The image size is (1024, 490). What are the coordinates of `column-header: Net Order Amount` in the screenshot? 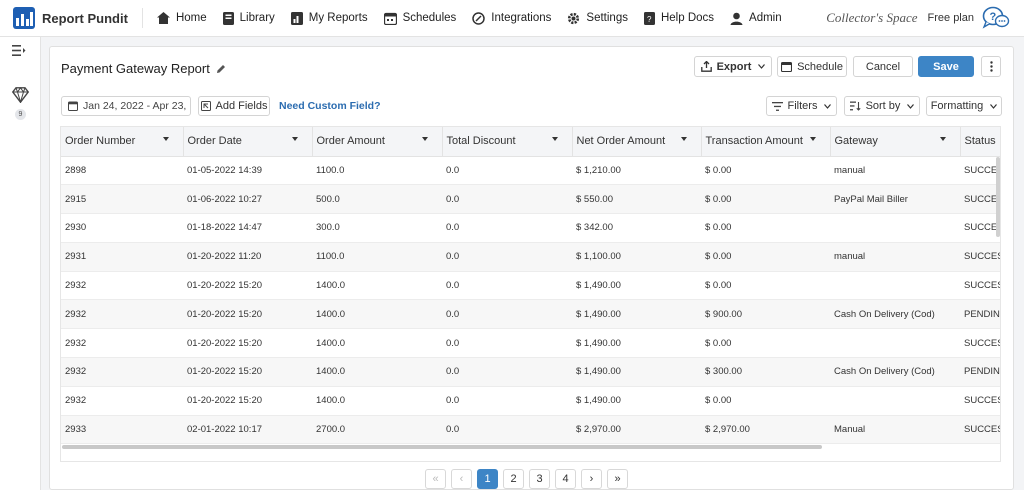 It's located at (637, 142).